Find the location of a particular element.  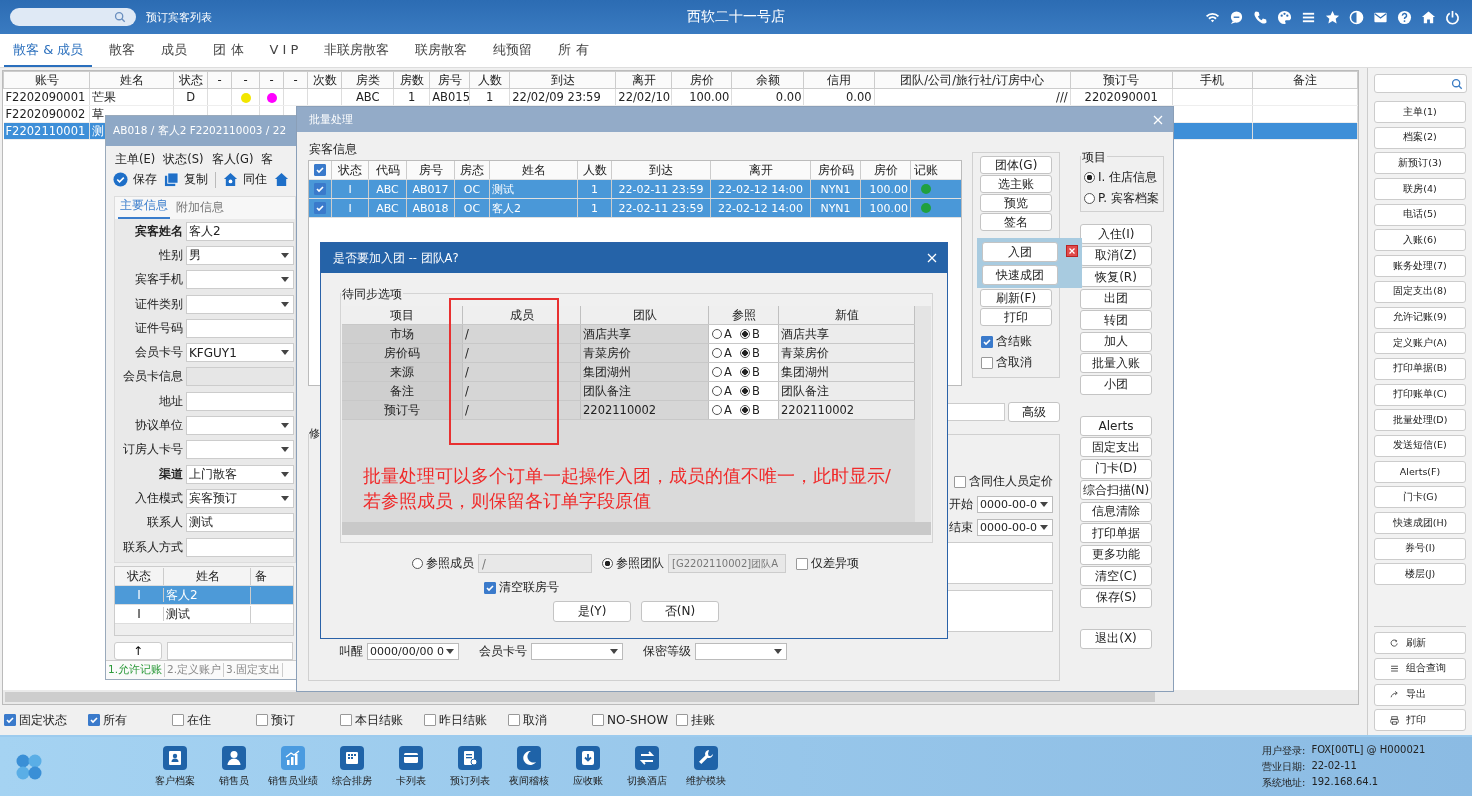

action-button: 刷新(F) is located at coordinates (1016, 298).